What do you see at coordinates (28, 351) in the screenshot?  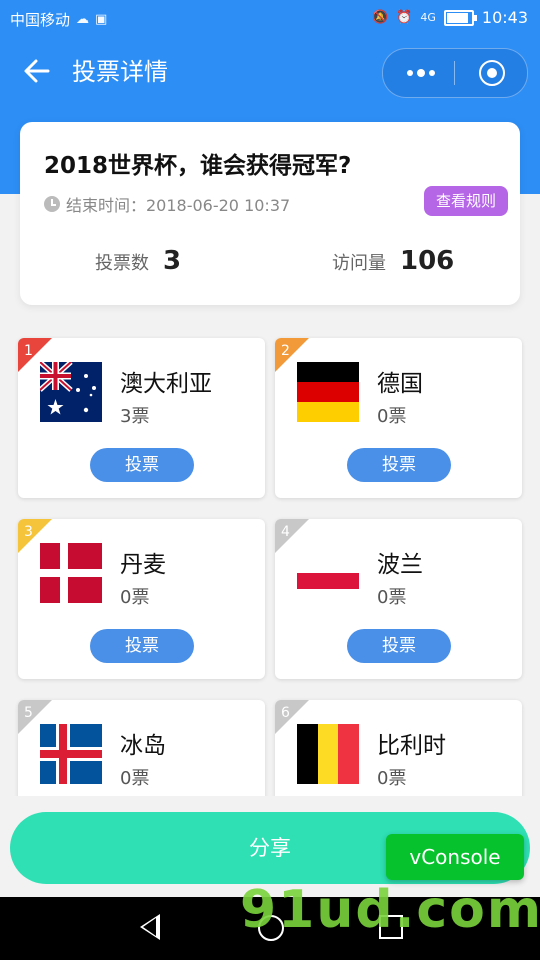 I see `rank-number: 1` at bounding box center [28, 351].